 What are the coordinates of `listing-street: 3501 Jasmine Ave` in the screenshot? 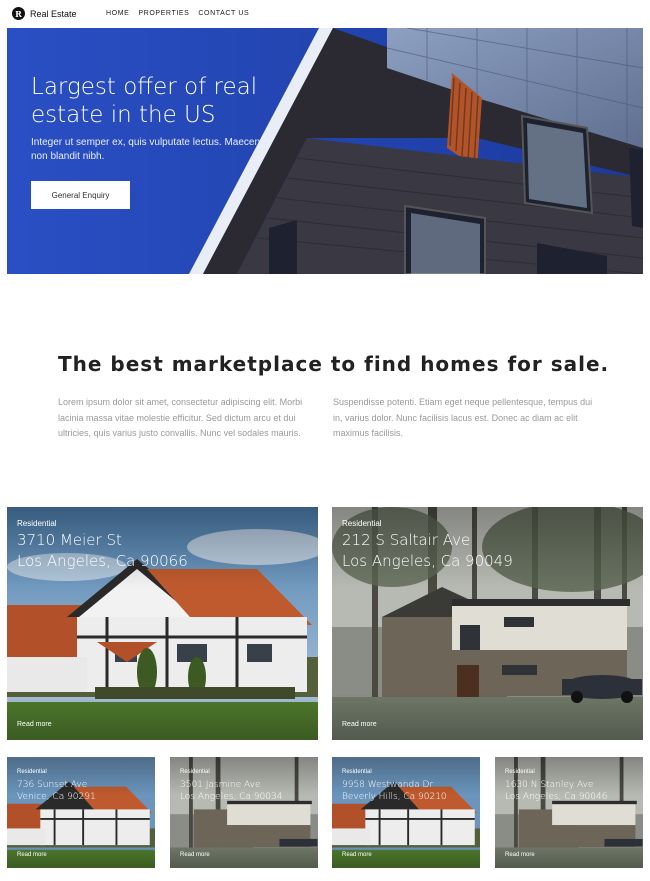 It's located at (220, 785).